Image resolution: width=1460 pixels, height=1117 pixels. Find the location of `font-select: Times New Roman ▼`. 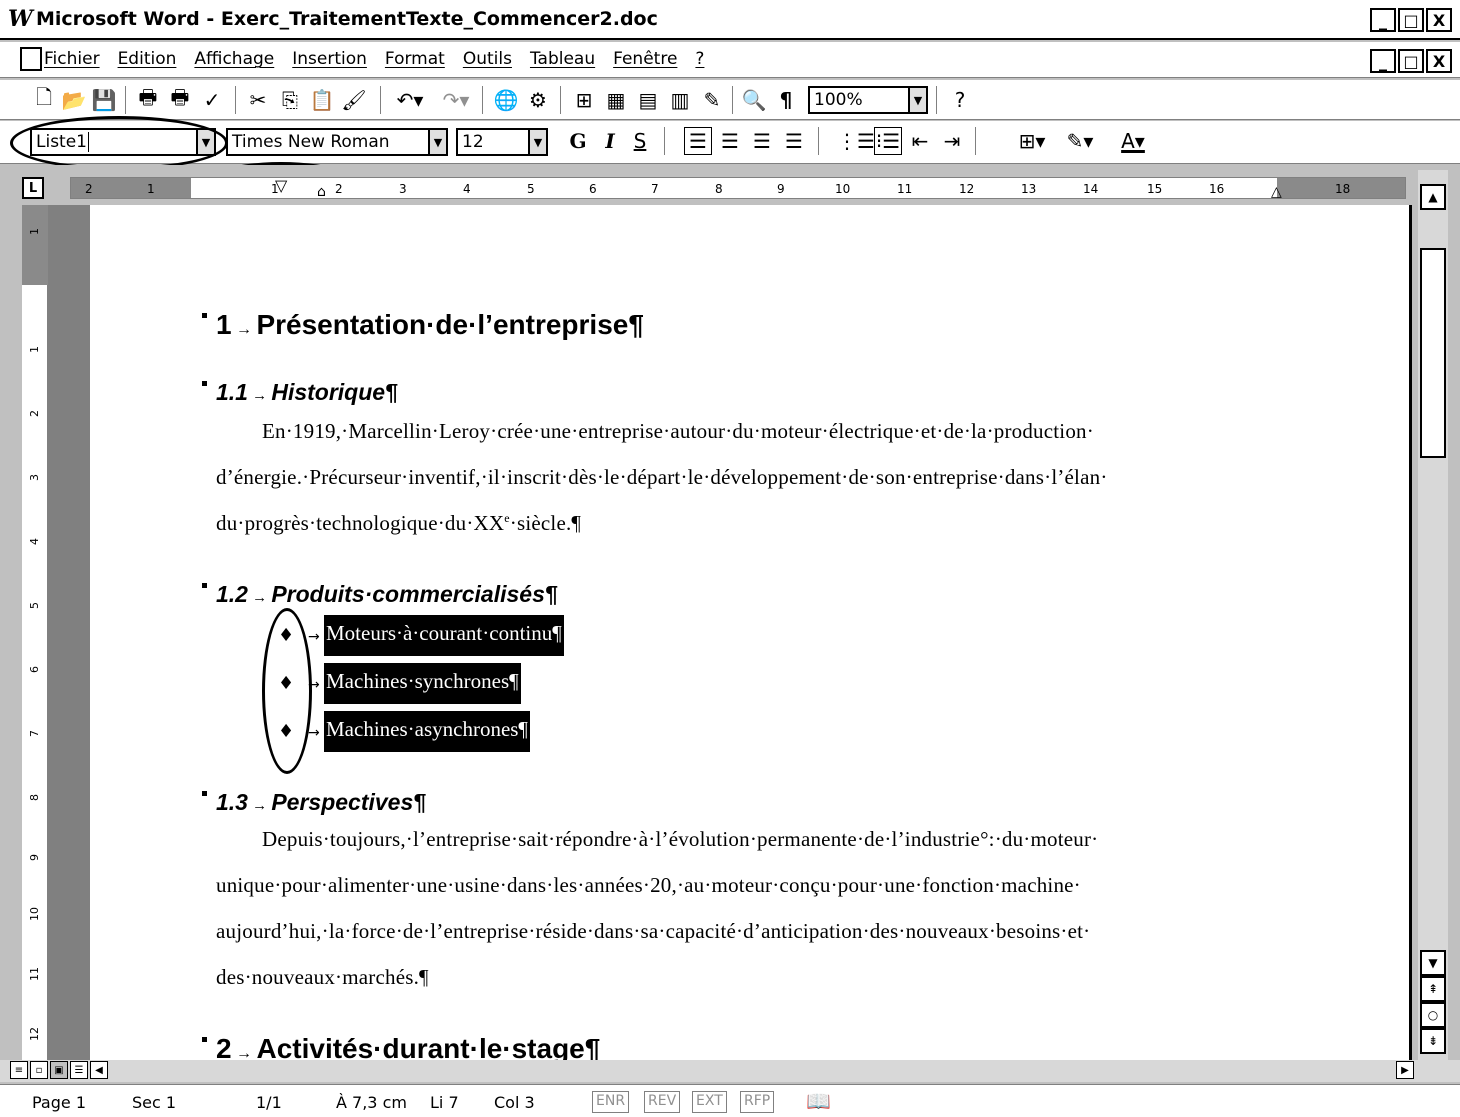

font-select: Times New Roman ▼ is located at coordinates (337, 142).